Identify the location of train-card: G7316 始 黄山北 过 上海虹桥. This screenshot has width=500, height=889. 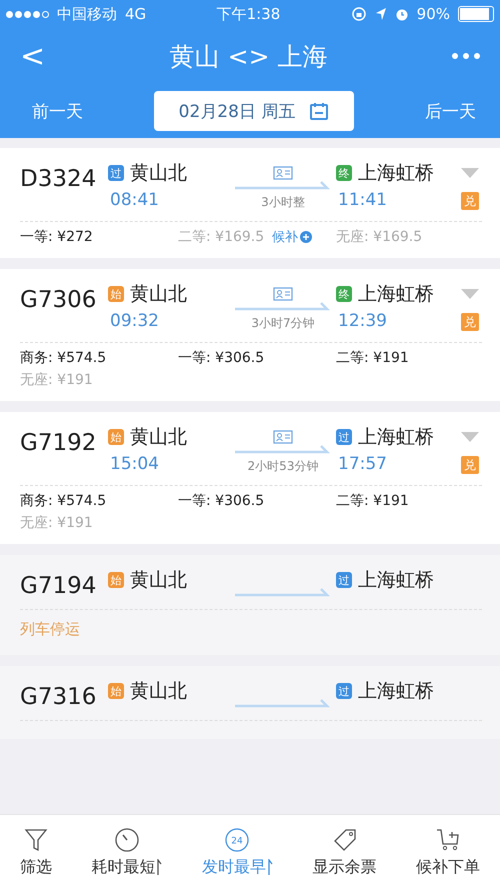
(250, 702).